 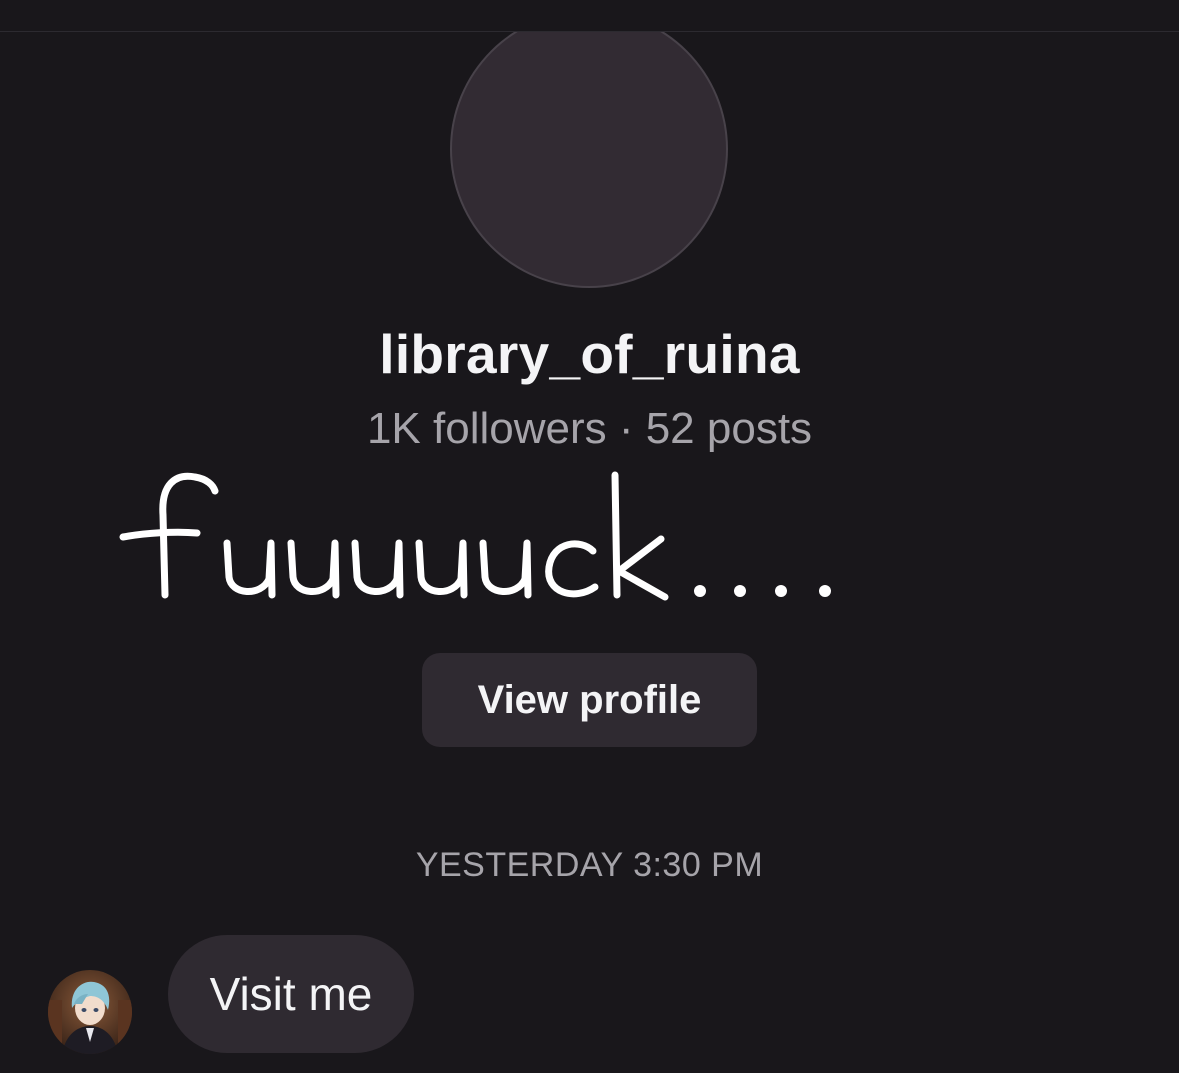 I want to click on profile-avatar-placeholder, so click(x=589, y=149).